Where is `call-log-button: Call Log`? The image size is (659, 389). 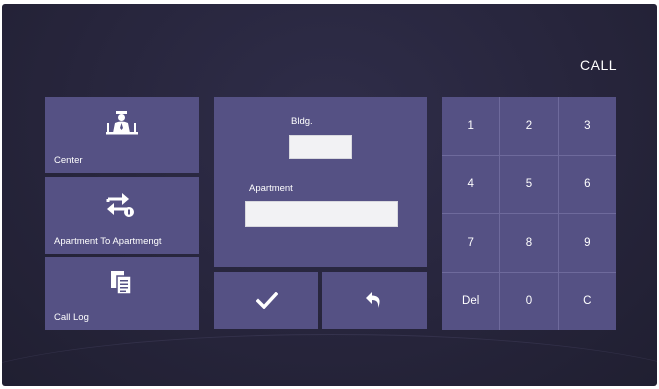
call-log-button: Call Log is located at coordinates (122, 293).